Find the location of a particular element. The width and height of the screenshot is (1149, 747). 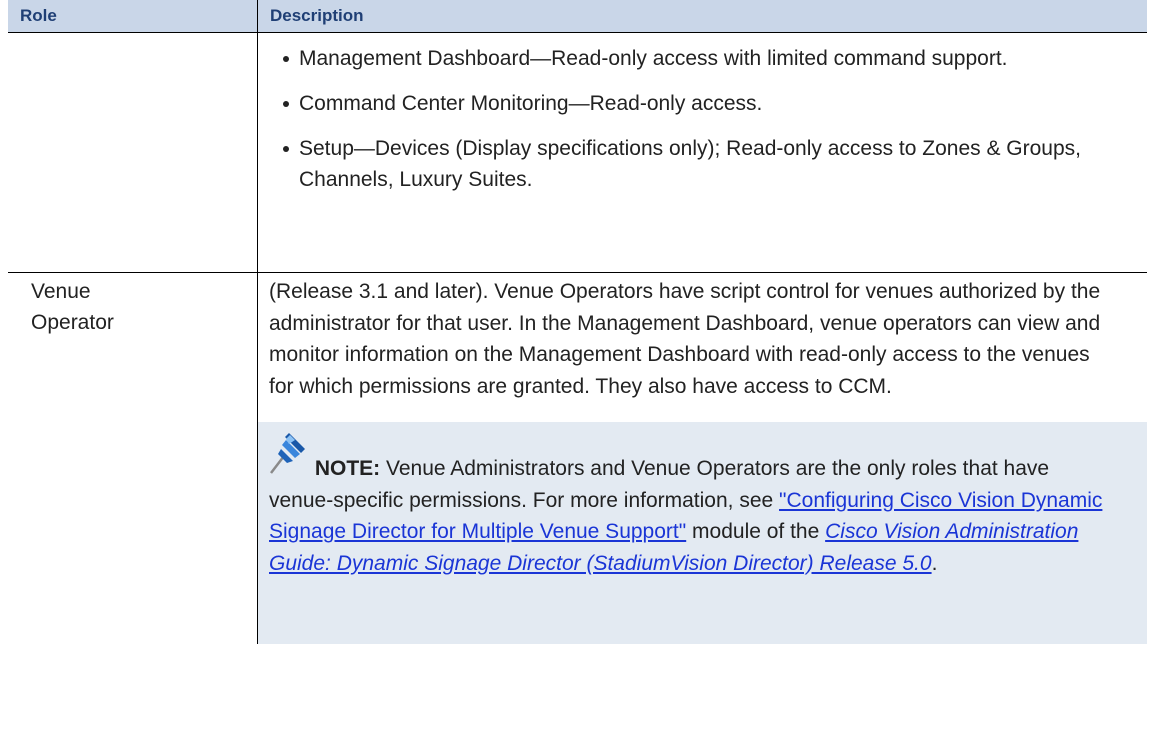

table-header-row: Role Description is located at coordinates (577, 16).